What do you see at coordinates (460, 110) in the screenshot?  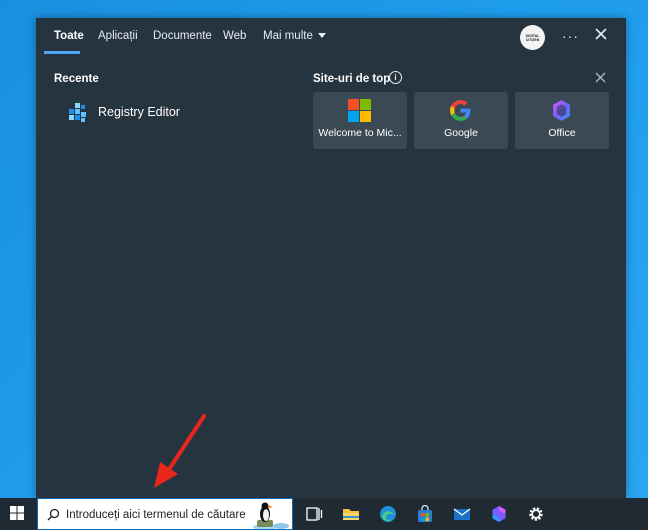 I see `google-logo-icon` at bounding box center [460, 110].